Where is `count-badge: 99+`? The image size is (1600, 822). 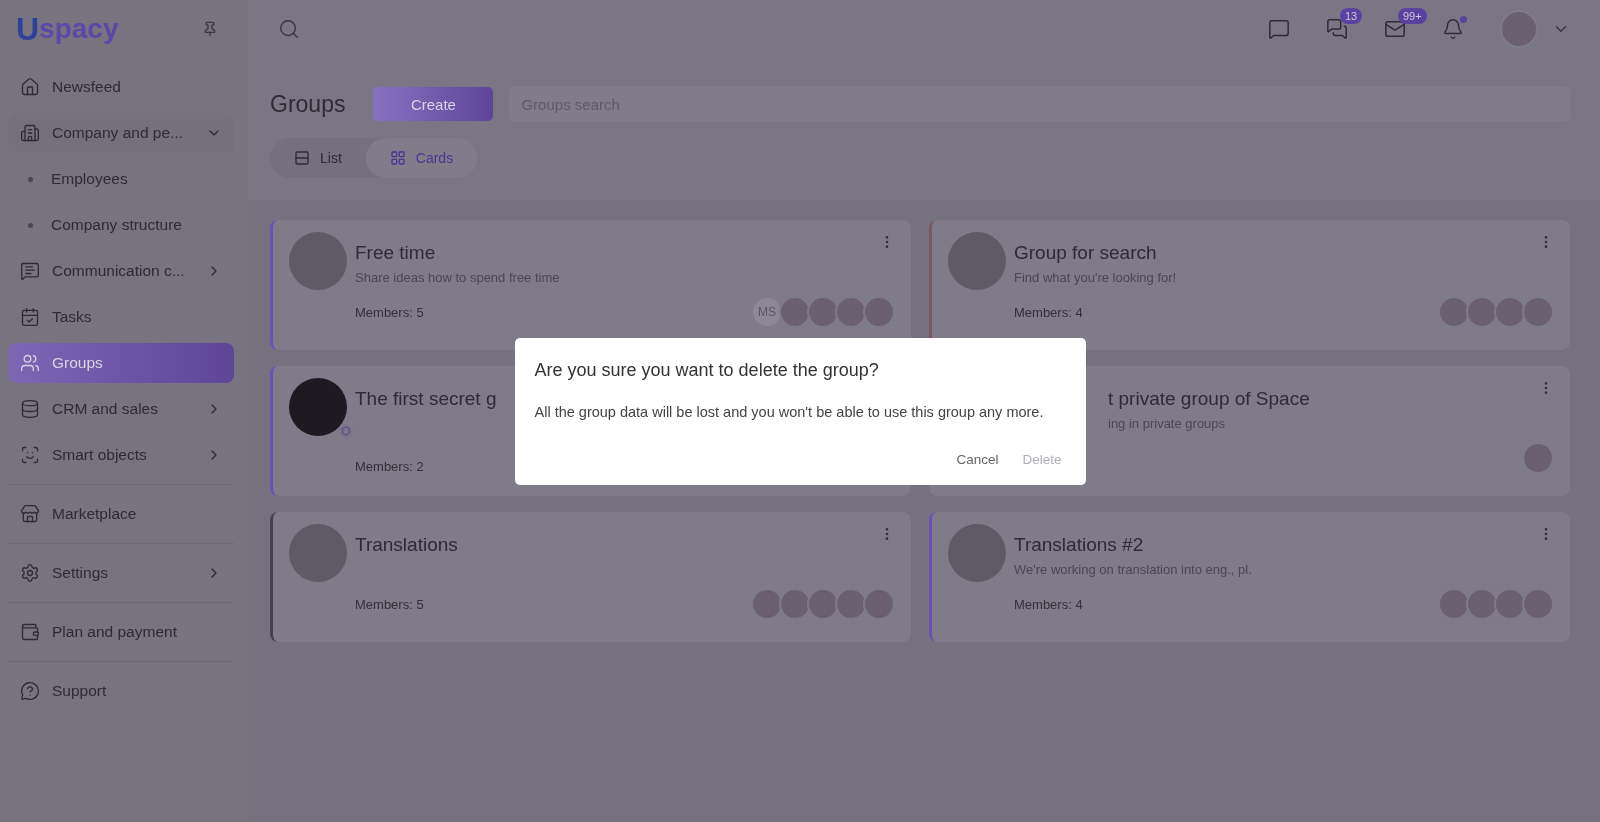 count-badge: 99+ is located at coordinates (1412, 16).